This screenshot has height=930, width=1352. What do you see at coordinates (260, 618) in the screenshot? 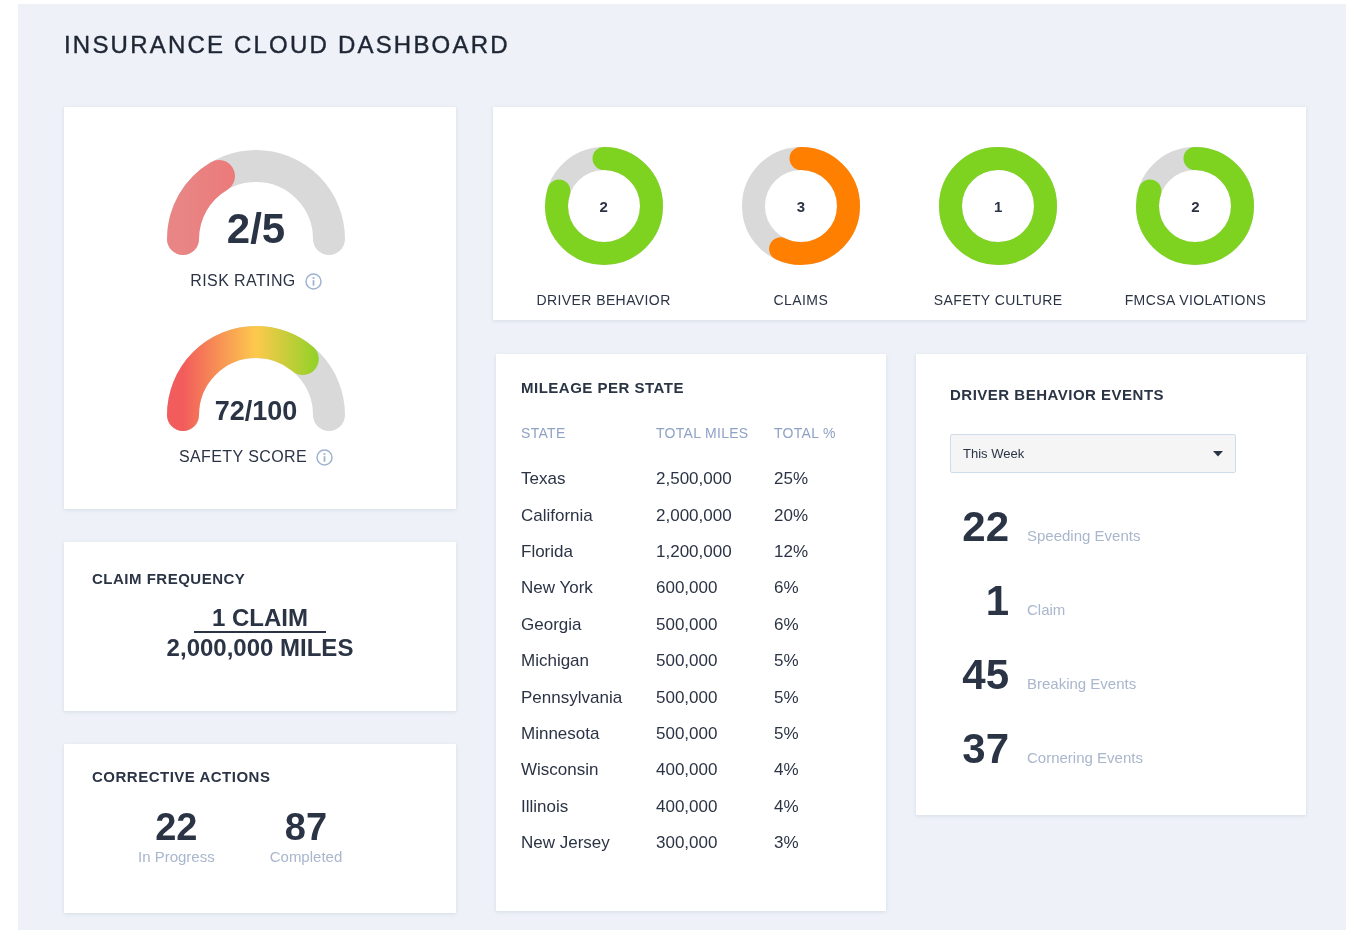
I see `fraction-numerator: 1 CLAIM` at bounding box center [260, 618].